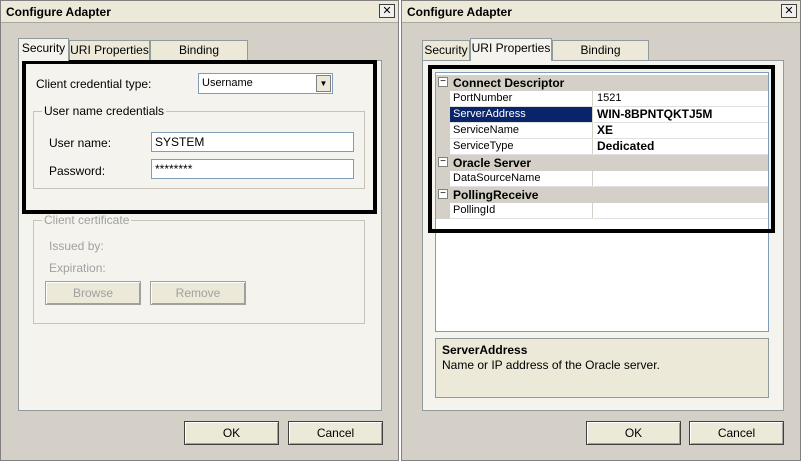 Image resolution: width=801 pixels, height=461 pixels. Describe the element at coordinates (80, 143) in the screenshot. I see `username-label: User name:` at that location.